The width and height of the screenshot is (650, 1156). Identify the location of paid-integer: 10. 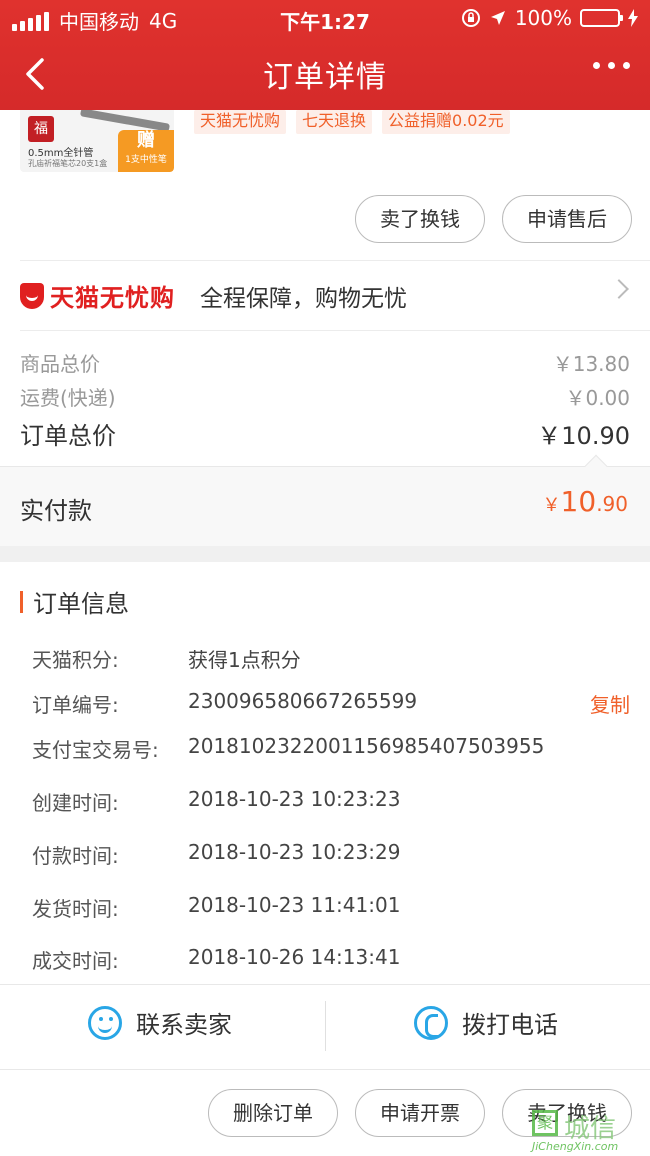
(578, 501).